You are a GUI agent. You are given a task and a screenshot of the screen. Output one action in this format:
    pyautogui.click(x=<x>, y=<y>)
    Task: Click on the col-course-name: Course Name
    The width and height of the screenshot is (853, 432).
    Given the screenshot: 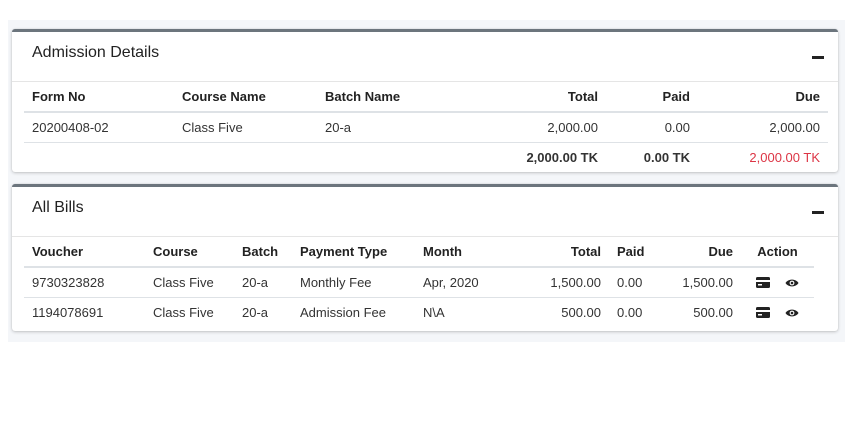 What is the action you would take?
    pyautogui.click(x=245, y=97)
    